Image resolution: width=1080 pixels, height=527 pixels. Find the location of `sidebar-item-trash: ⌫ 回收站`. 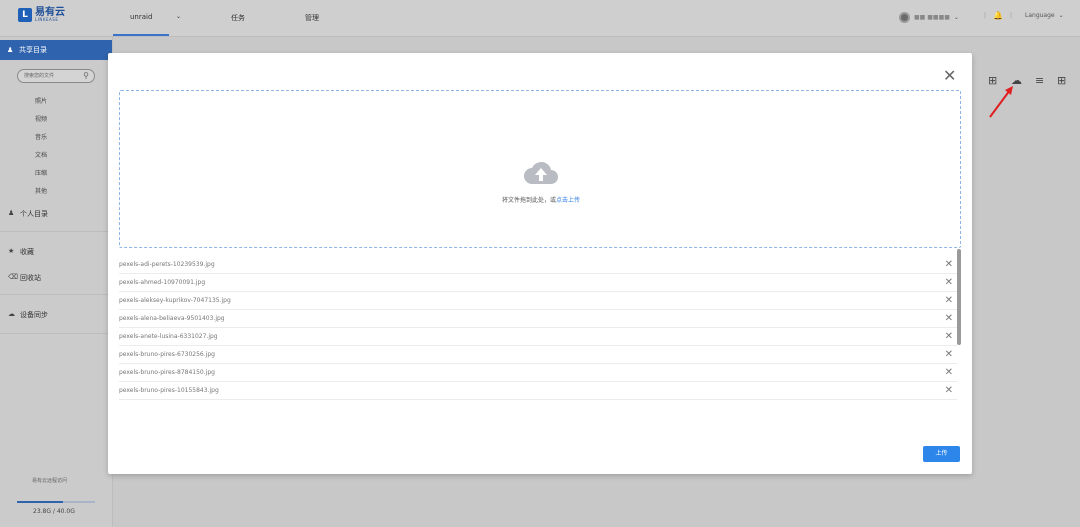

sidebar-item-trash: ⌫ 回收站 is located at coordinates (24, 278).